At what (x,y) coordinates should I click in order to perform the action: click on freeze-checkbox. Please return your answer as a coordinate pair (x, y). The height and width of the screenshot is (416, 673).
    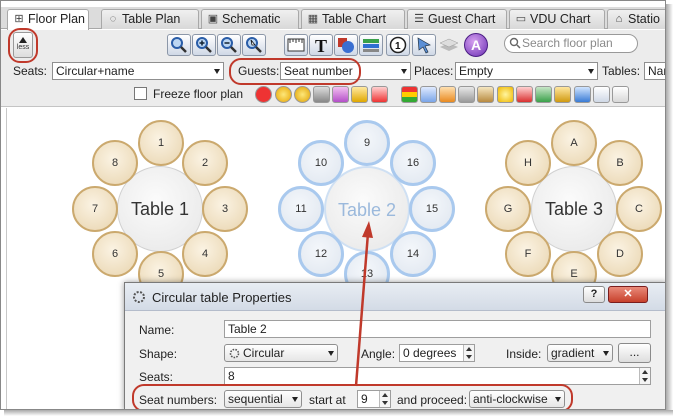
    Looking at the image, I should click on (140, 93).